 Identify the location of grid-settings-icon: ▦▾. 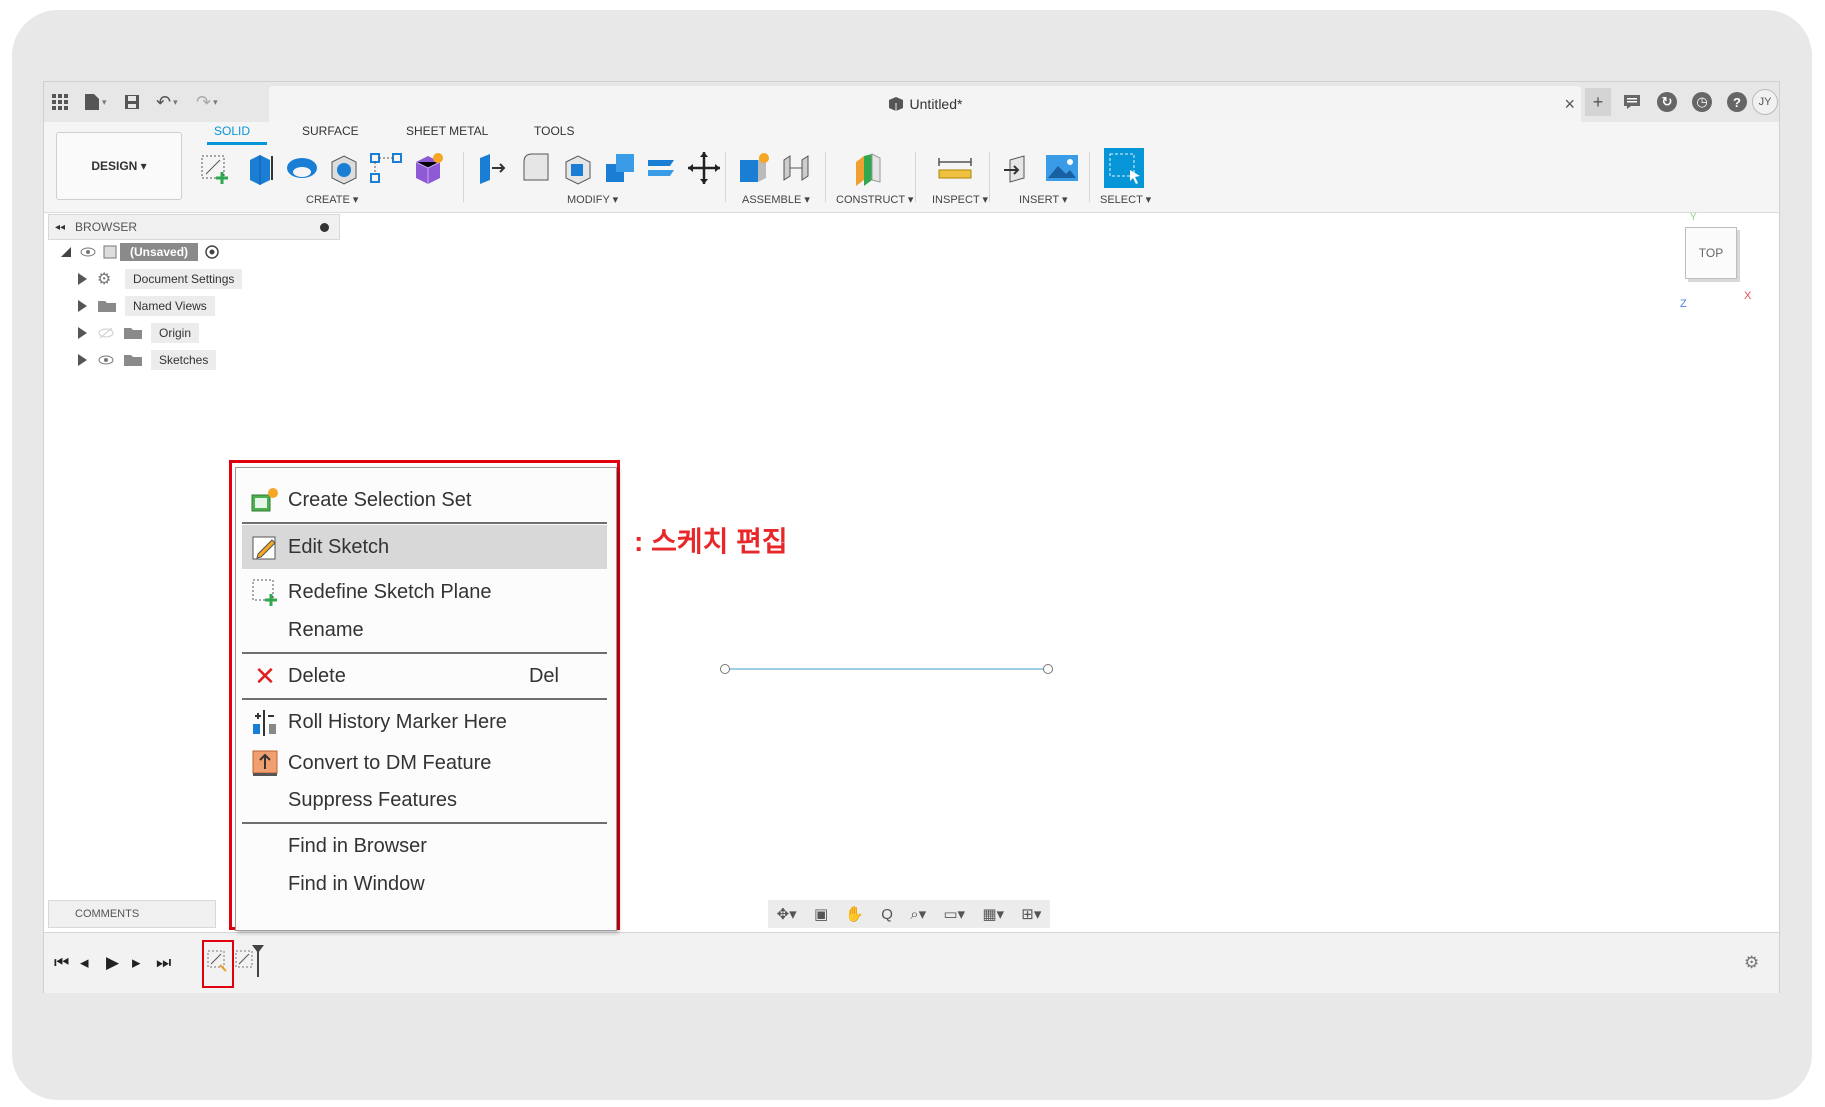
(993, 914).